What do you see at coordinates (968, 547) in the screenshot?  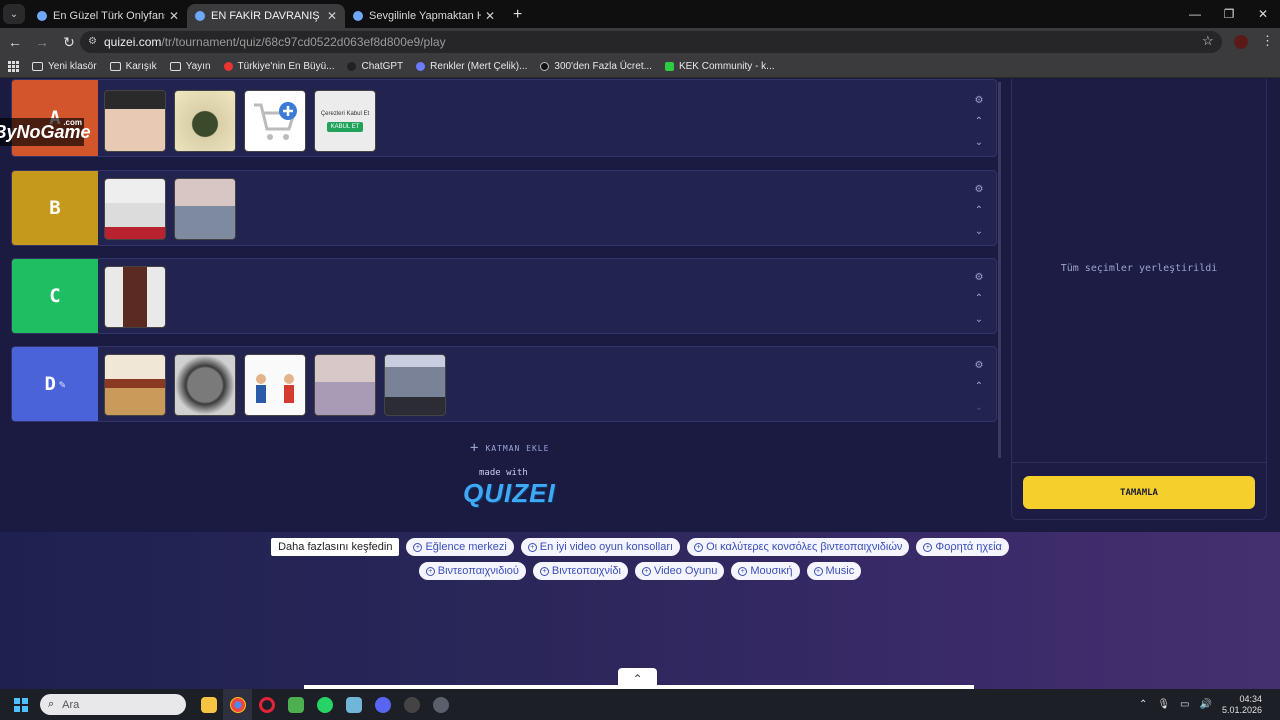 I see `chip-label: Φορητά ηχεία` at bounding box center [968, 547].